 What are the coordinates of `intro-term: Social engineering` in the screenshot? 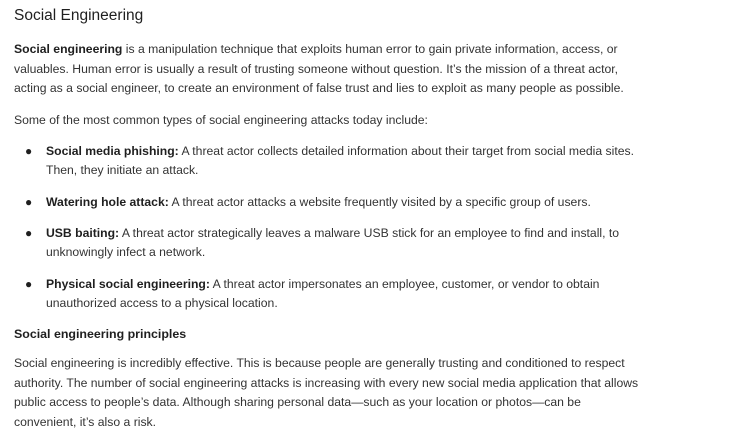 It's located at (68, 49).